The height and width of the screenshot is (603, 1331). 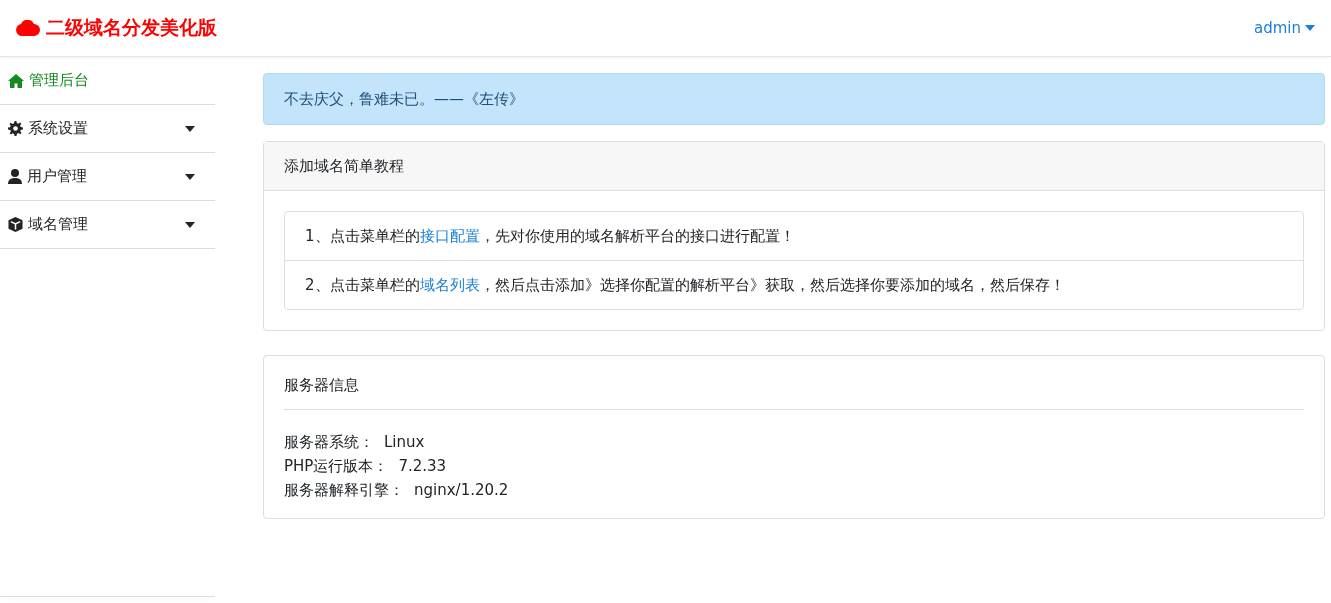 What do you see at coordinates (16, 80) in the screenshot?
I see `home-icon` at bounding box center [16, 80].